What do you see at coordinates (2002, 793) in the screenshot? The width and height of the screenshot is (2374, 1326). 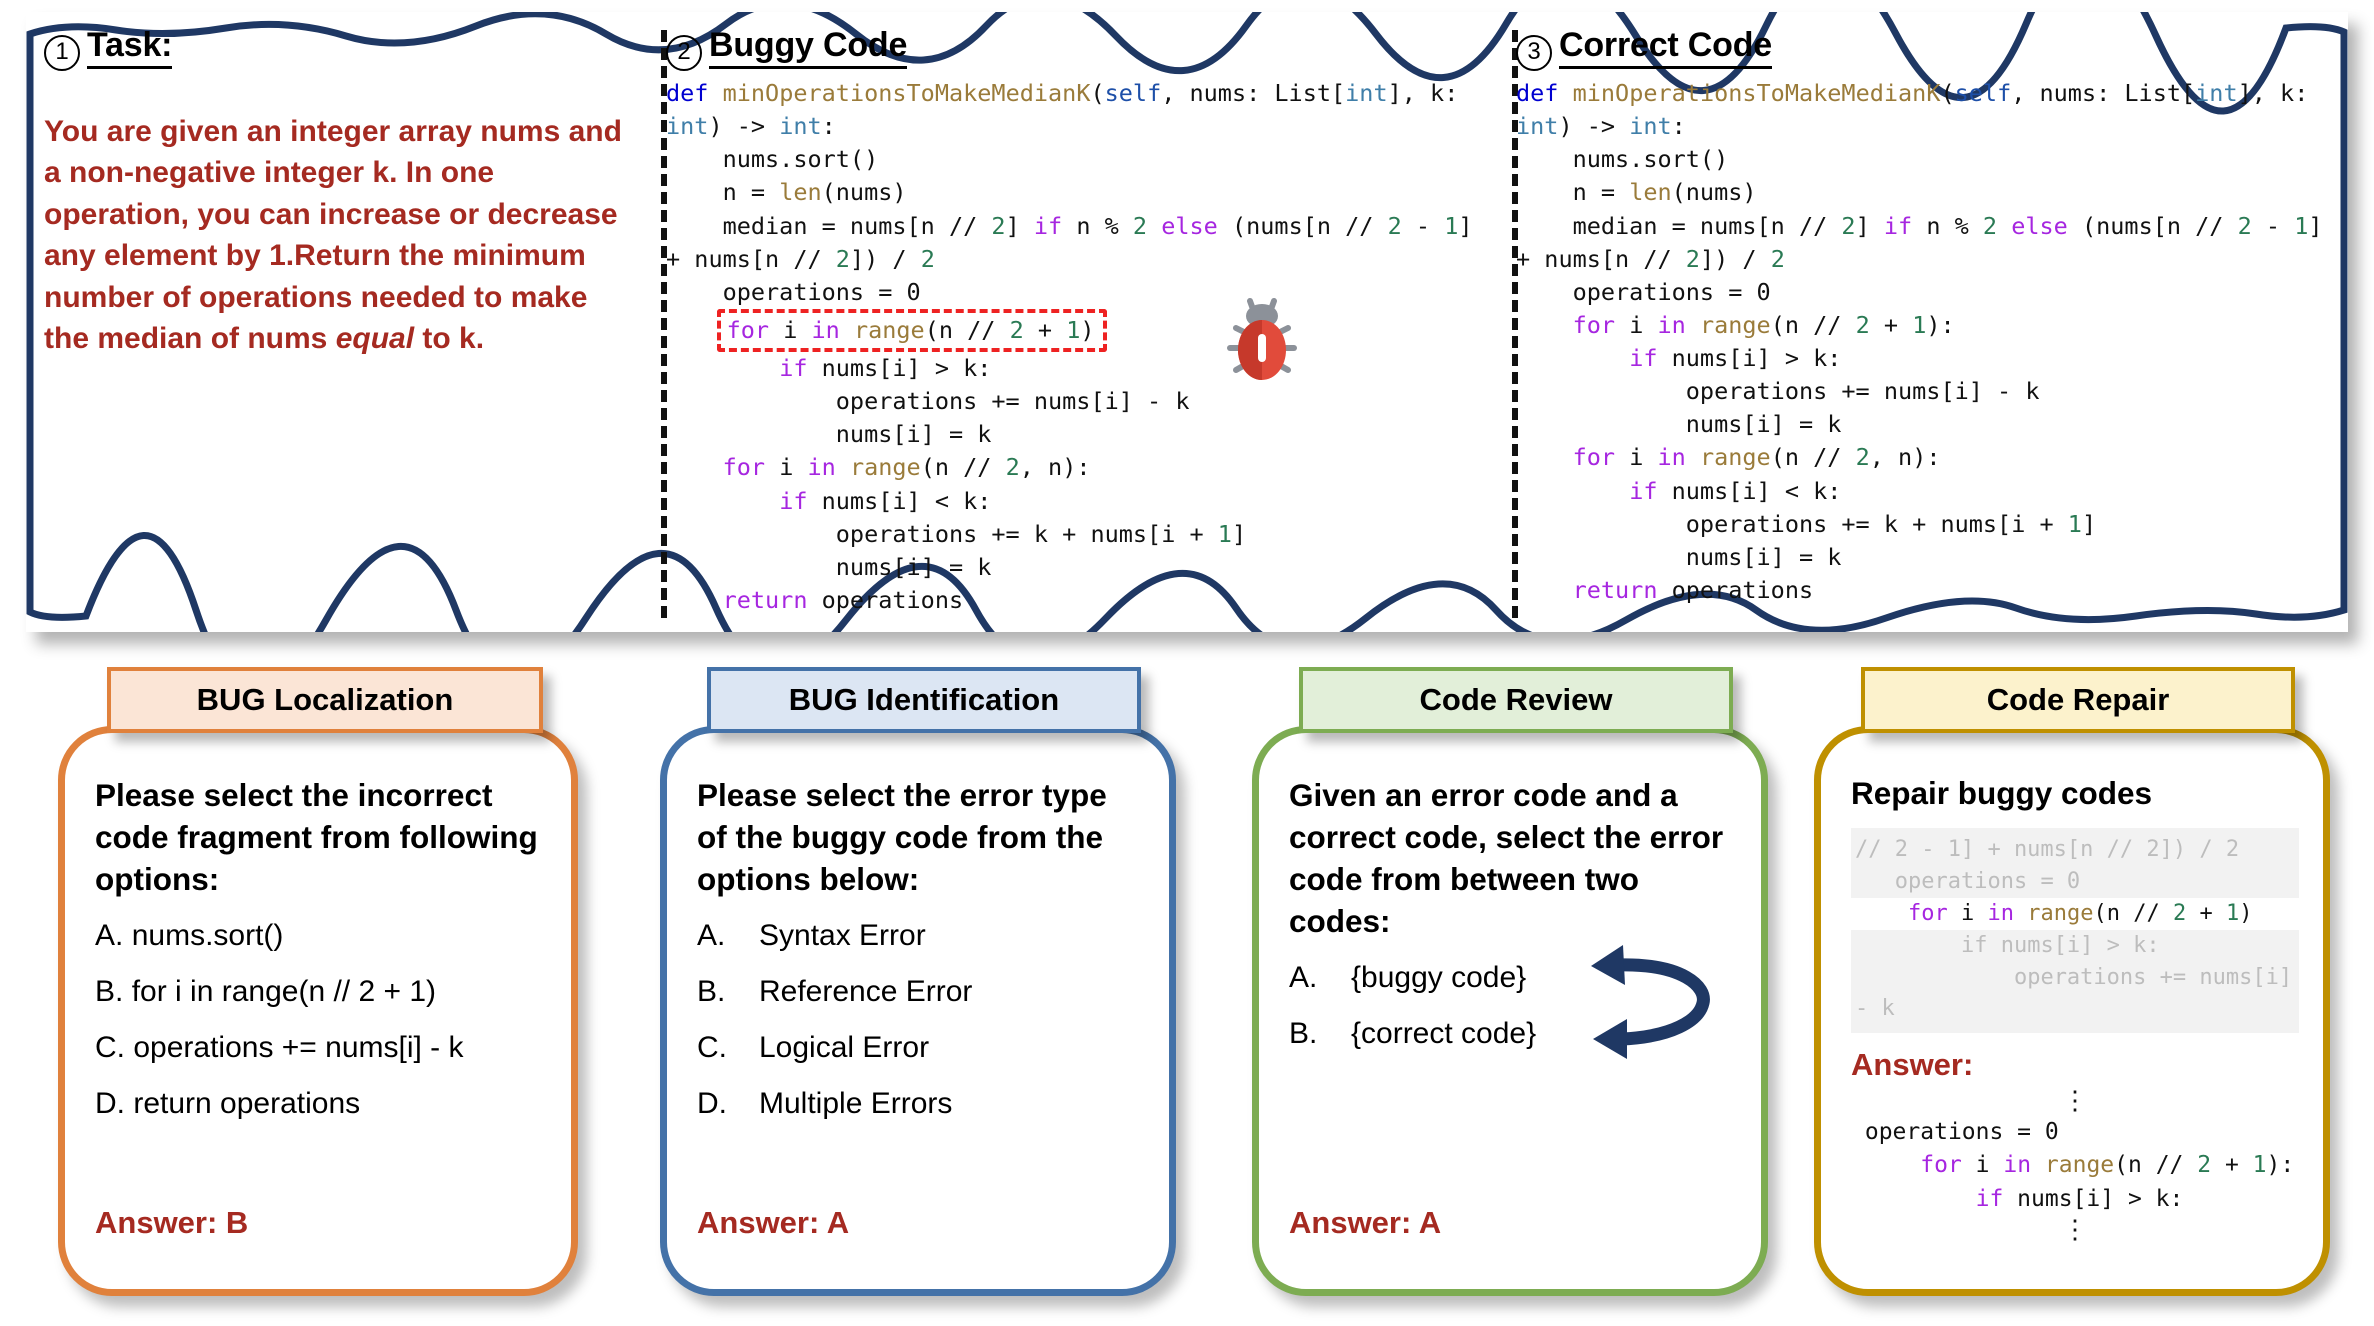 I see `code-repair-title: Repair buggy codes` at bounding box center [2002, 793].